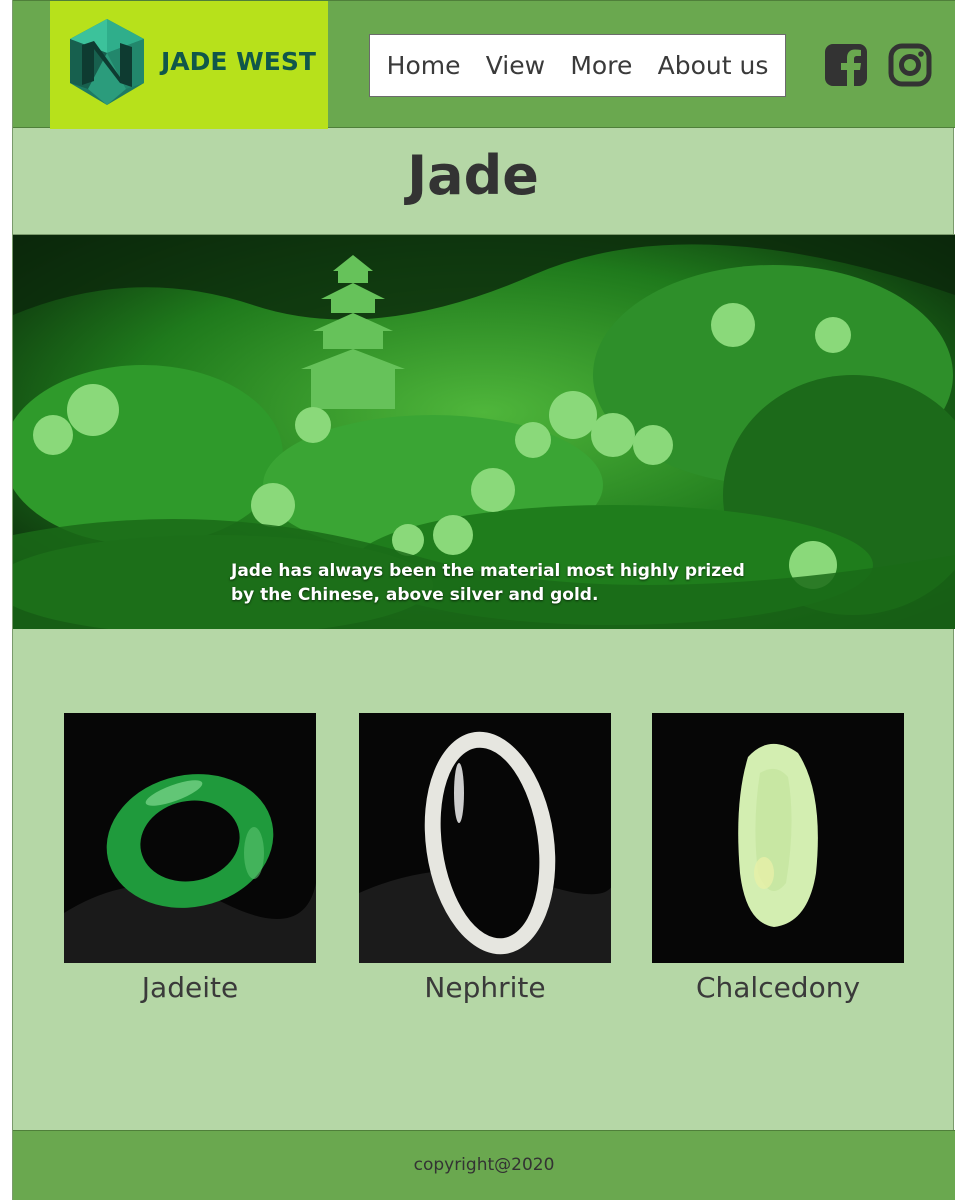 The width and height of the screenshot is (960, 1200). What do you see at coordinates (190, 987) in the screenshot?
I see `product-name: Jadeite` at bounding box center [190, 987].